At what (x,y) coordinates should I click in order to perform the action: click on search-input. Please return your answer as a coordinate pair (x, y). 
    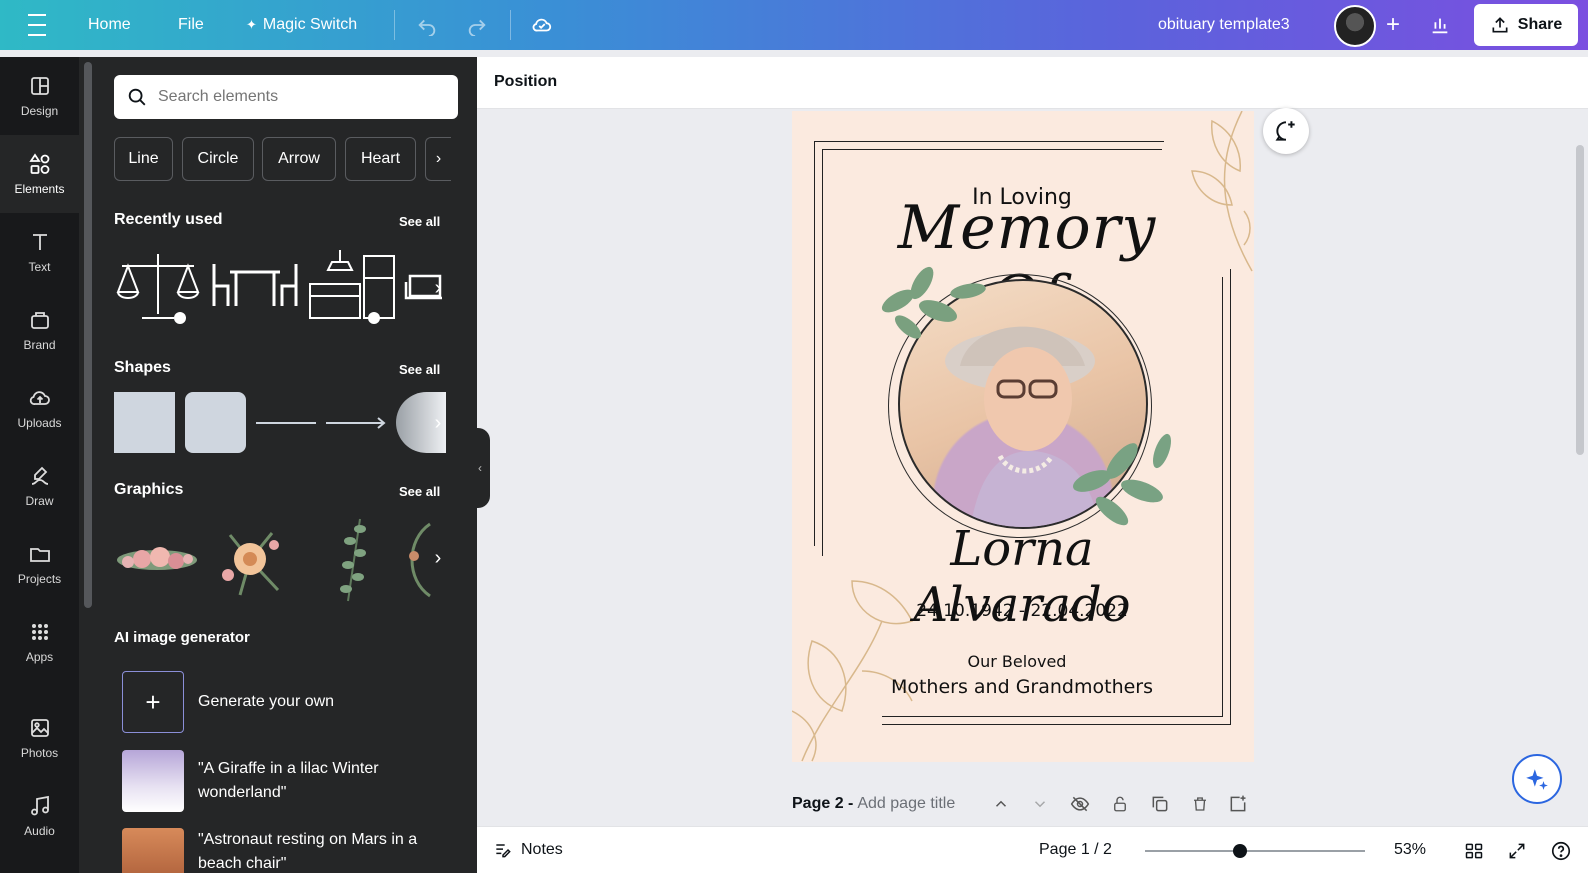
    Looking at the image, I should click on (298, 97).